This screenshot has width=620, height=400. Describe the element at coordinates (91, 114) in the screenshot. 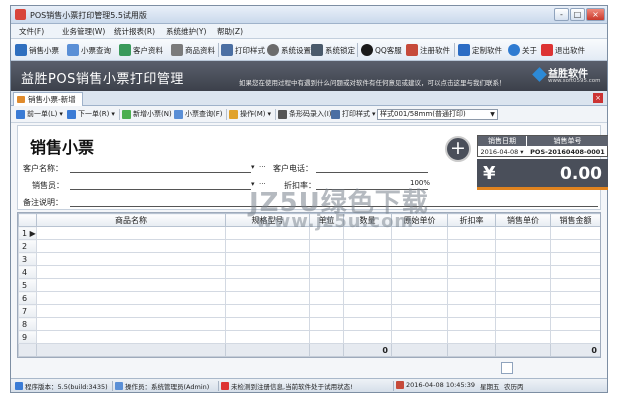

I see `next-receipt-button: 下一单(R) ▾` at that location.